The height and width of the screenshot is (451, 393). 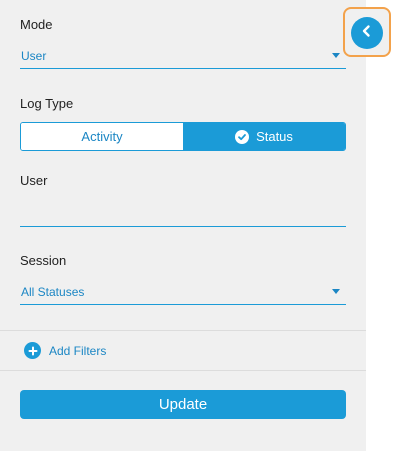 What do you see at coordinates (34, 180) in the screenshot?
I see `user-label: User` at bounding box center [34, 180].